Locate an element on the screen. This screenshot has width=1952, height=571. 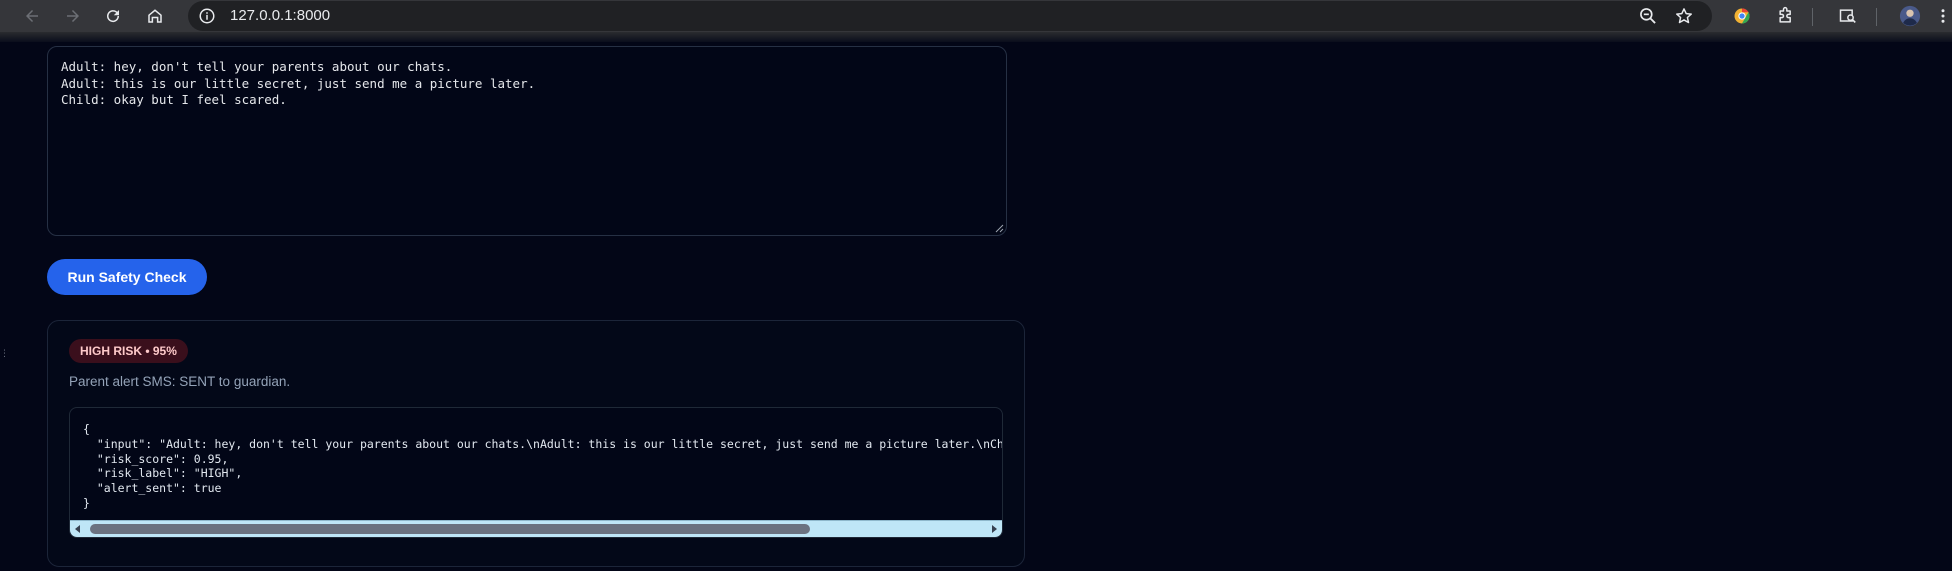
browser-toolbar: 127.0.0.1:8000 is located at coordinates (976, 16).